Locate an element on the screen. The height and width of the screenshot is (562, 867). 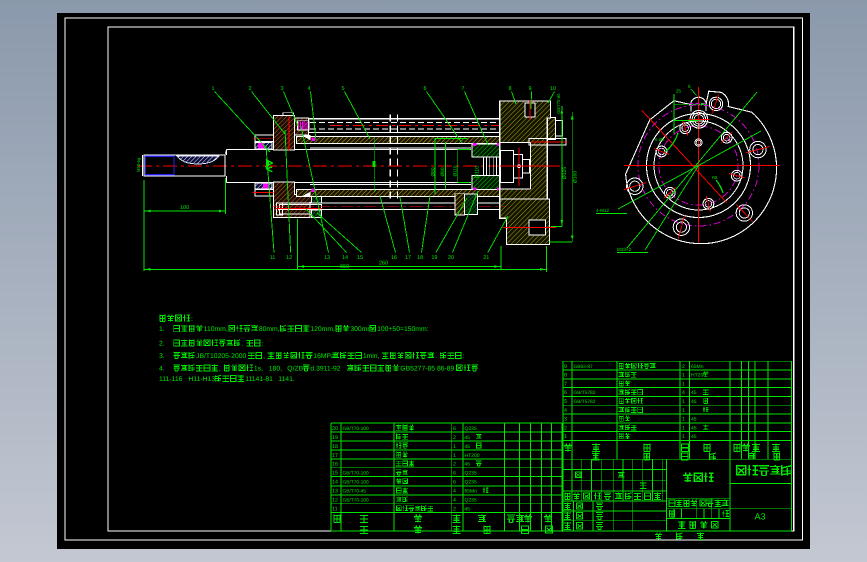
svg-text: 80mm, is located at coordinates (269, 329).